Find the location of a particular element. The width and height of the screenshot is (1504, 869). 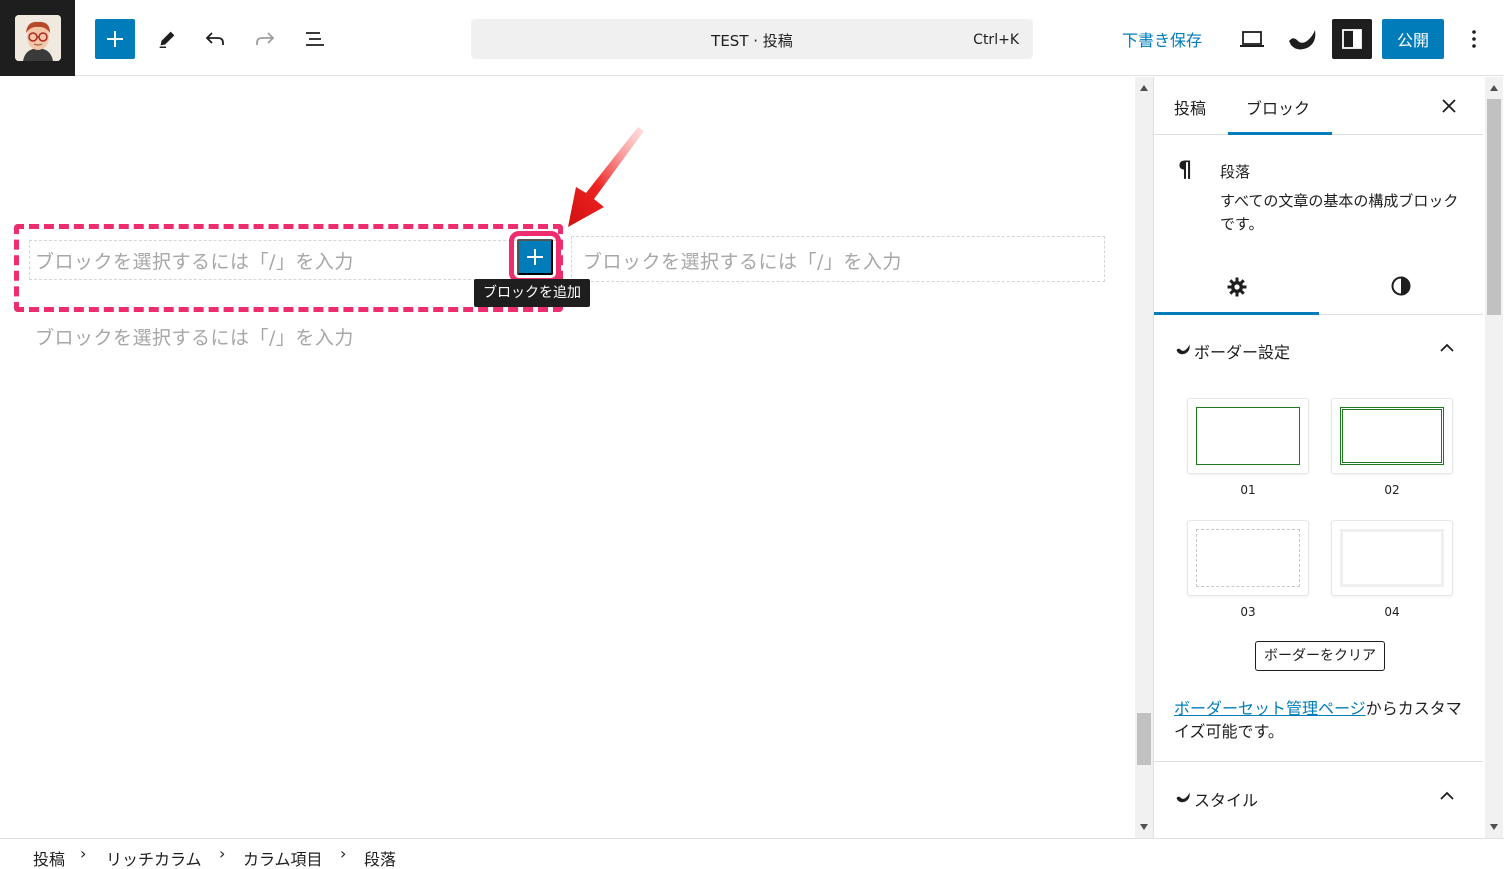

block-inserter-toggle is located at coordinates (115, 39).